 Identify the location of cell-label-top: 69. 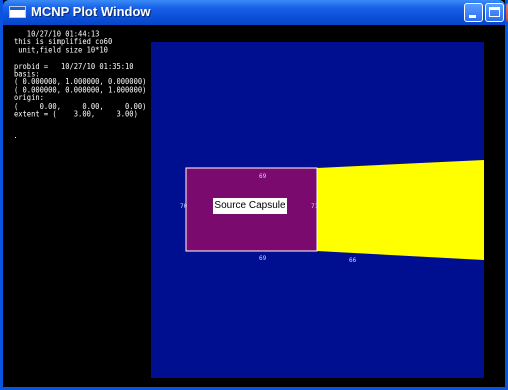
(263, 176).